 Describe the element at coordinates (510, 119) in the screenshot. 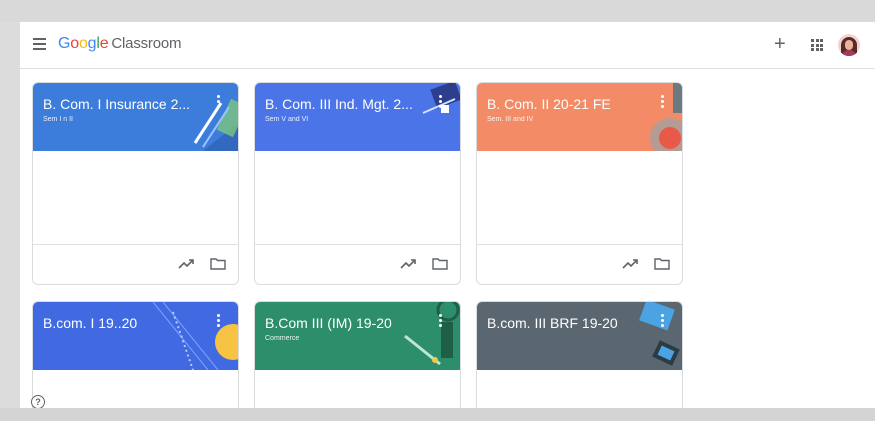

I see `class-subtitle: Sem. III and IV` at that location.